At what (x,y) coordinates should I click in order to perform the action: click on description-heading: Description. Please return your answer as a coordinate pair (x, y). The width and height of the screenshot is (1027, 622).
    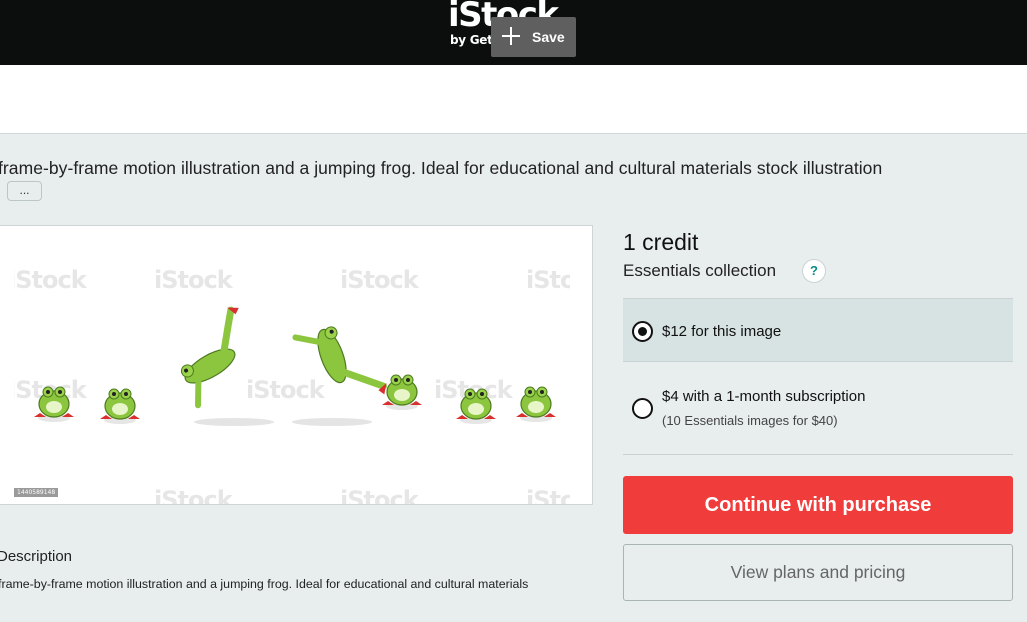
    Looking at the image, I should click on (36, 556).